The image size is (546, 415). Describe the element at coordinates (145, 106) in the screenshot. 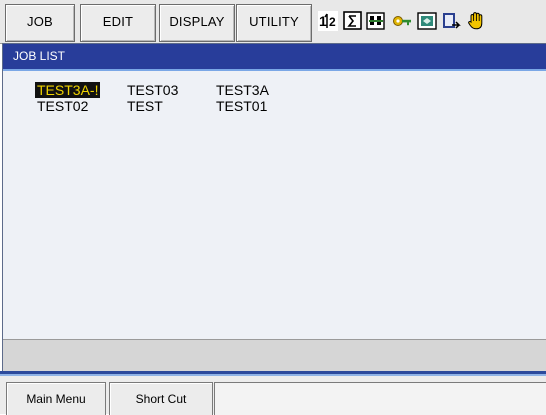

I see `job-item-test: TEST` at that location.